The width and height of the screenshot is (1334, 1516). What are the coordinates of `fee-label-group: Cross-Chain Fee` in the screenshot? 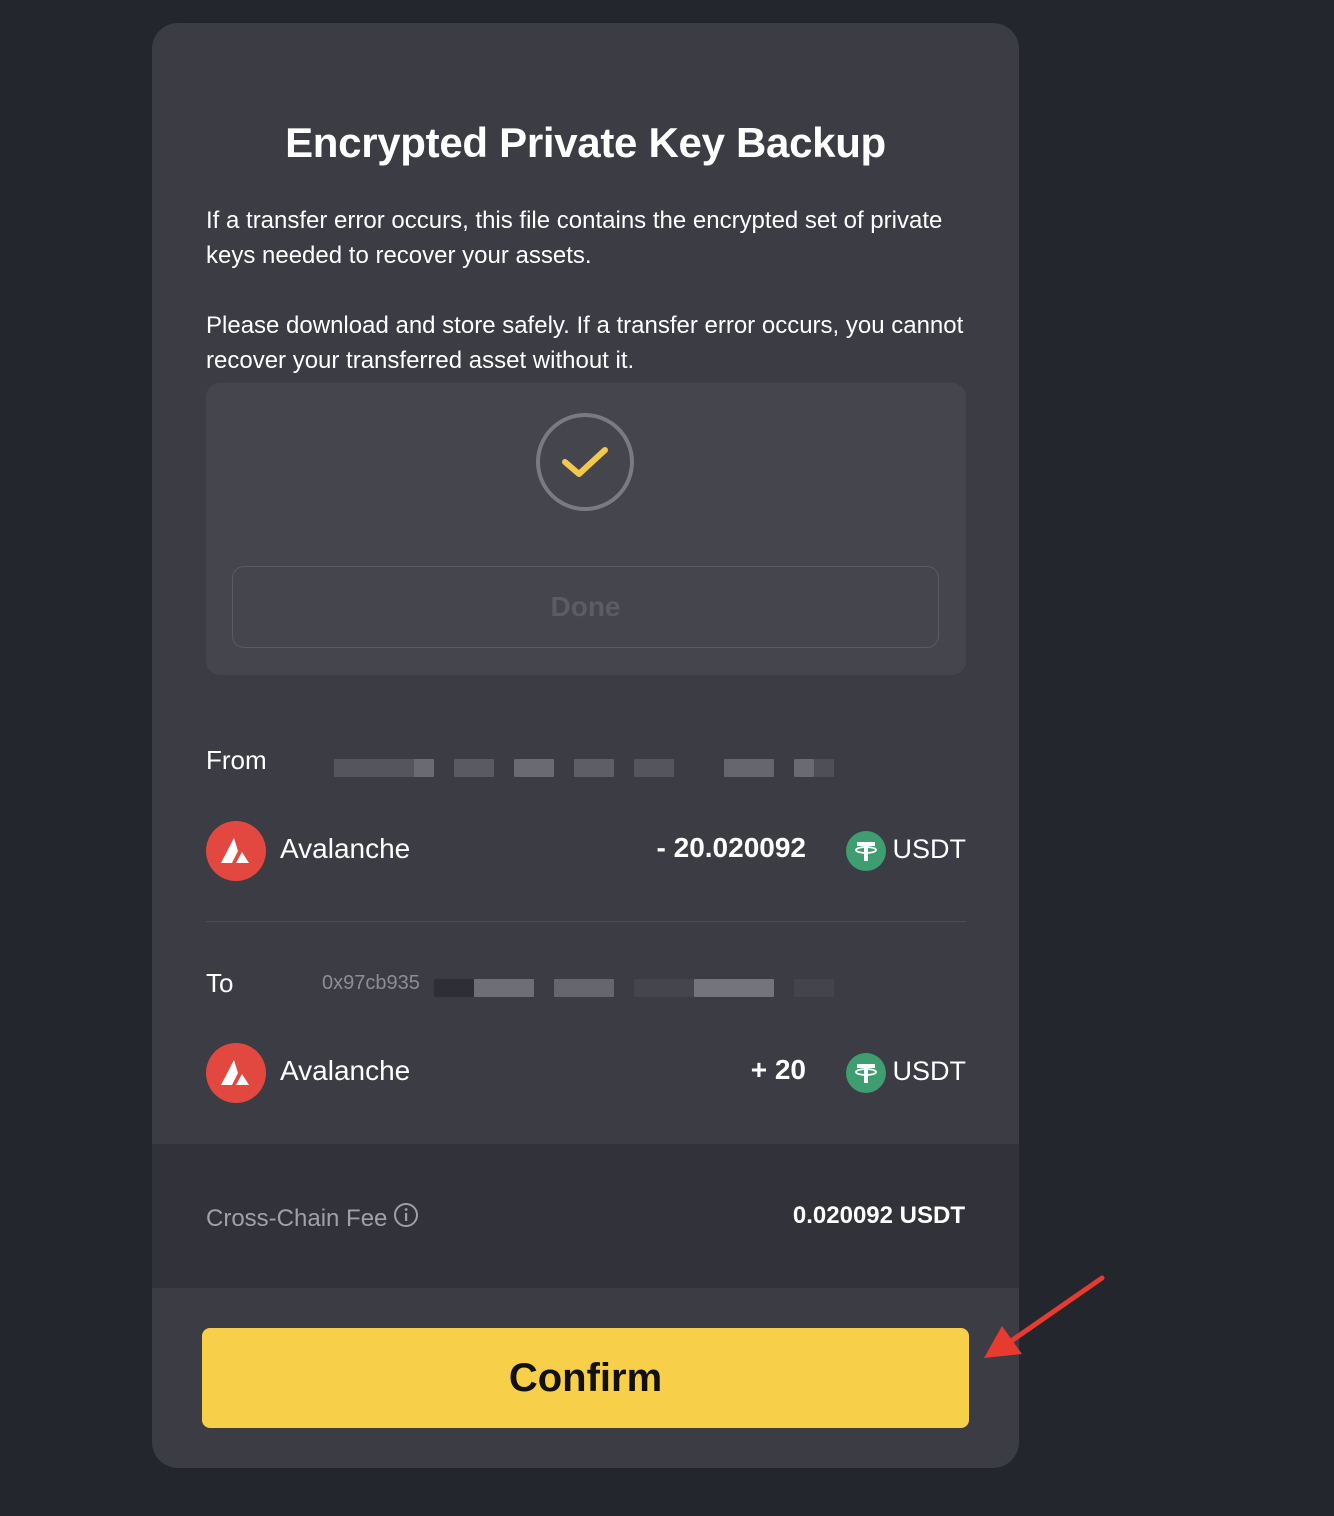 It's located at (312, 1218).